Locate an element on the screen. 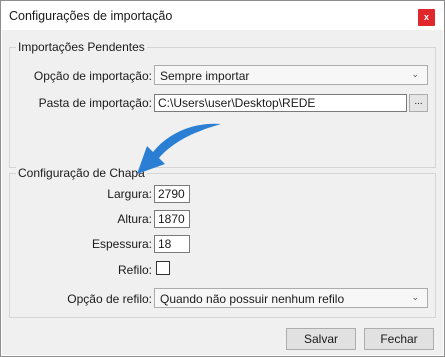 Image resolution: width=445 pixels, height=357 pixels. trim-option-select: Quando não possuir nenhum refilo ⌄ is located at coordinates (291, 298).